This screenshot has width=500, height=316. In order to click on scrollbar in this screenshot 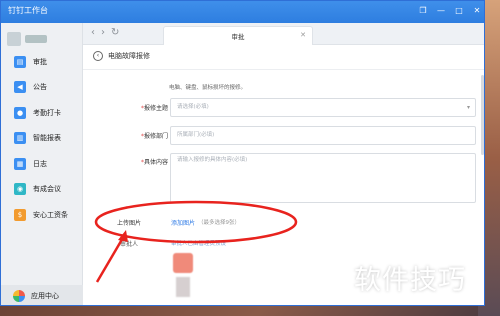, I will do `click(482, 115)`.